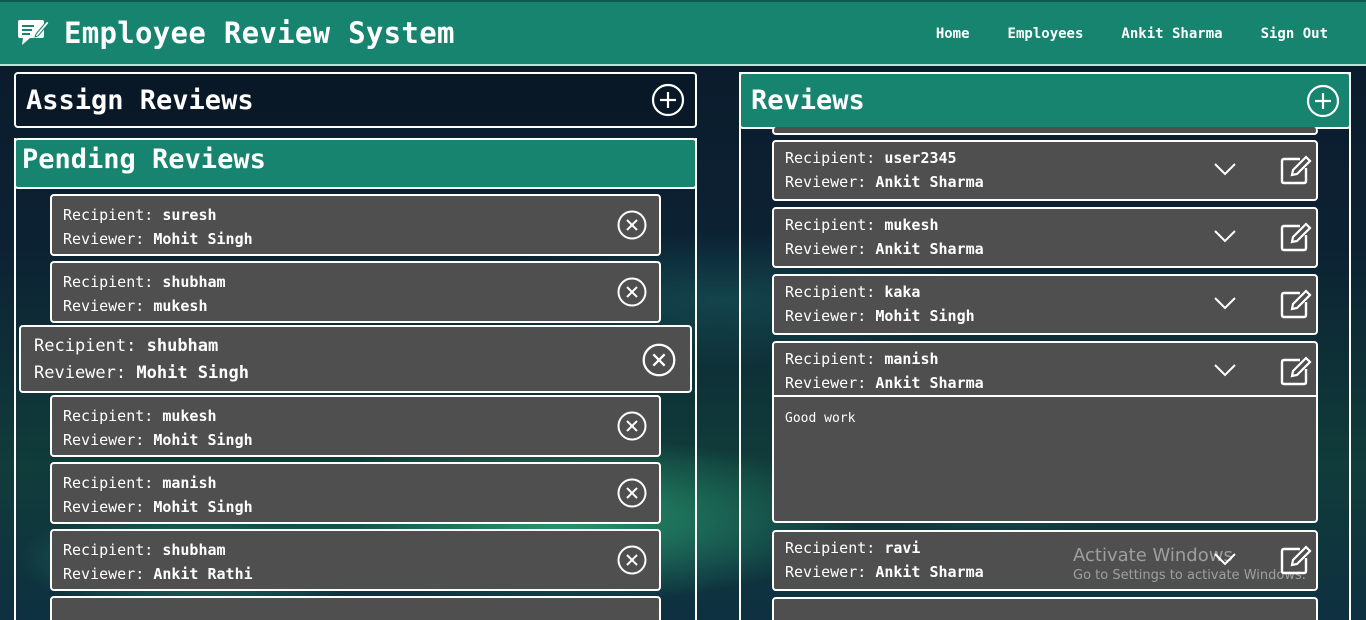 The image size is (1366, 620). I want to click on pending-card: Recipient: shubham Reviewer: Ankit Rathi, so click(355, 560).